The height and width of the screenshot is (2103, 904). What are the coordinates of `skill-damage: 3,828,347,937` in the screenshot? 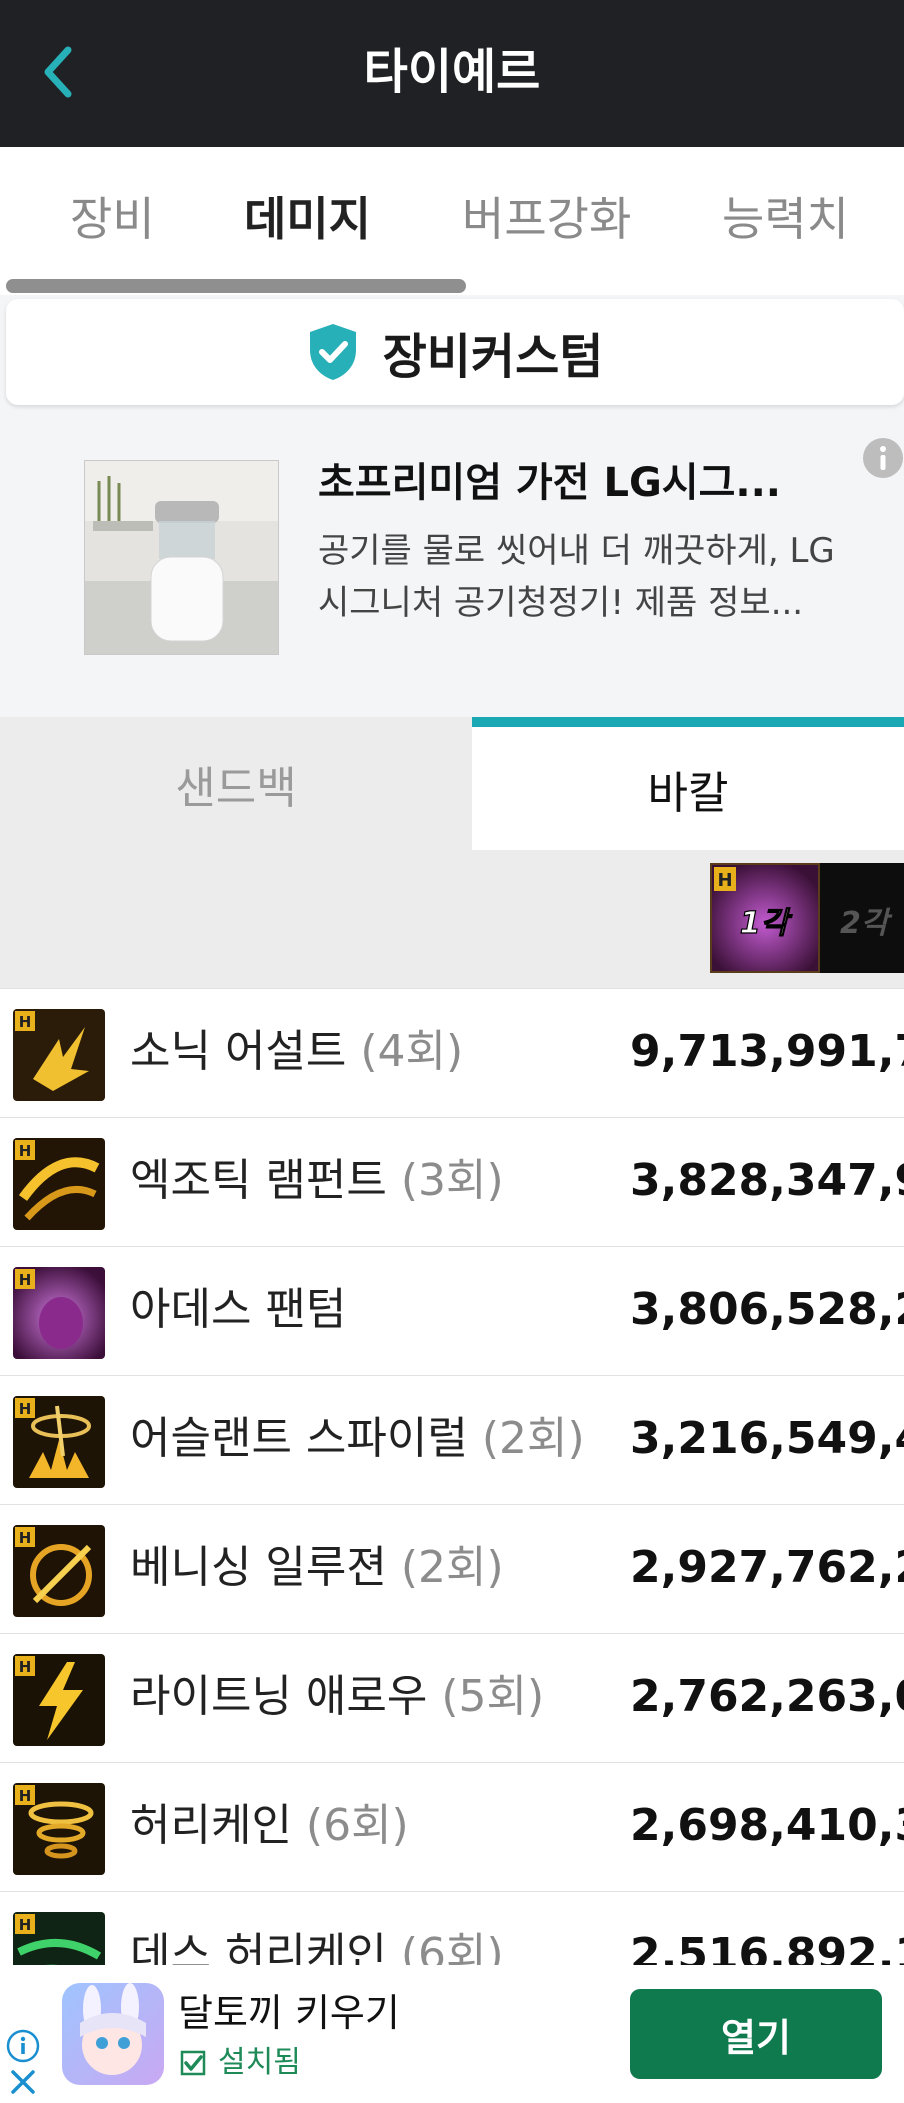 It's located at (767, 1180).